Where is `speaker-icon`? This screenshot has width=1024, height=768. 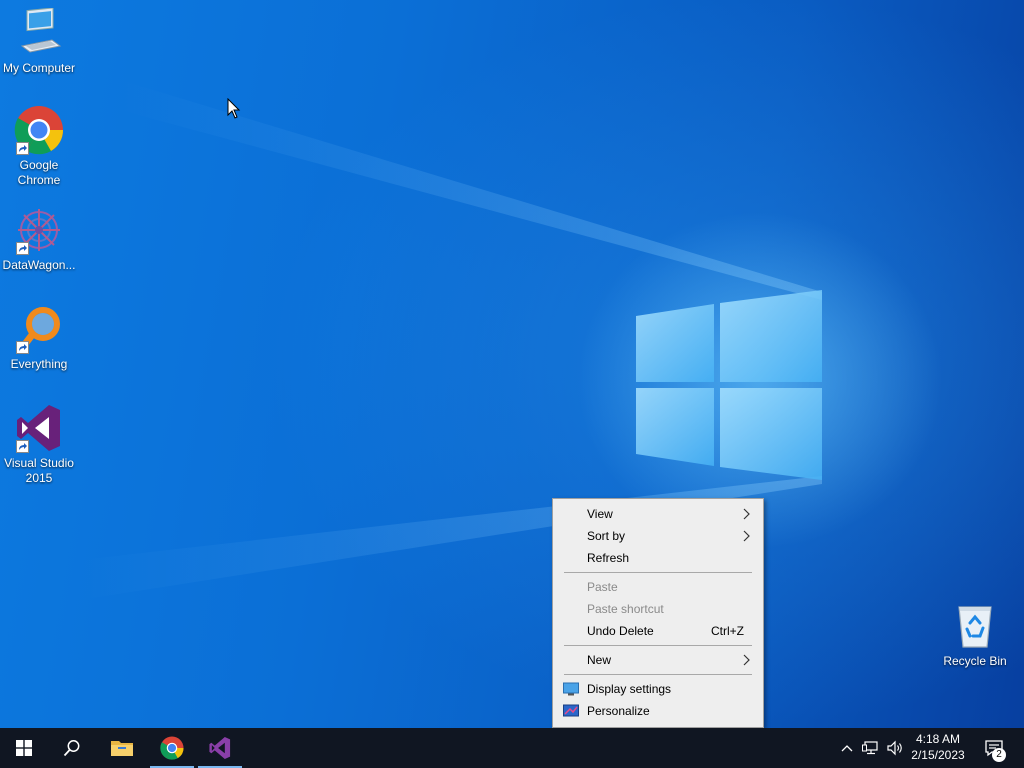
speaker-icon is located at coordinates (894, 748).